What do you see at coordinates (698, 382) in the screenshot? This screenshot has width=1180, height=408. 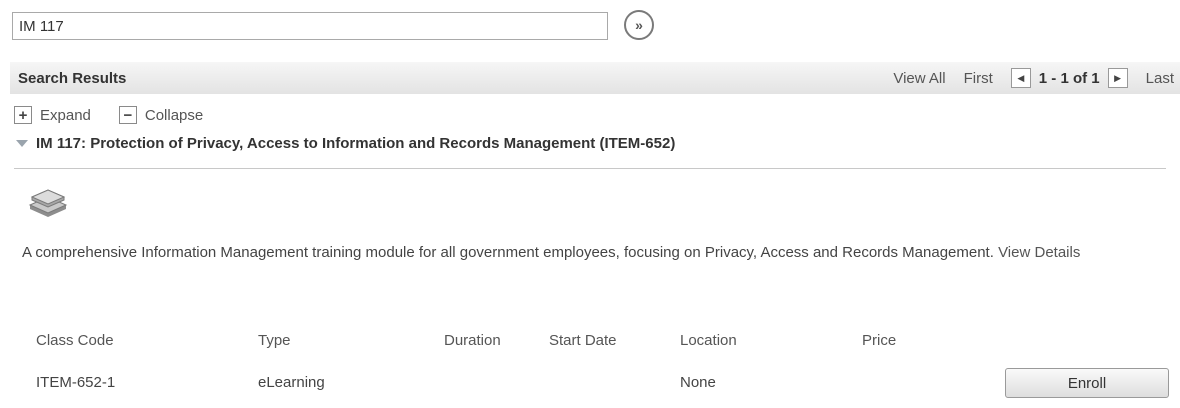 I see `cell-location: None` at bounding box center [698, 382].